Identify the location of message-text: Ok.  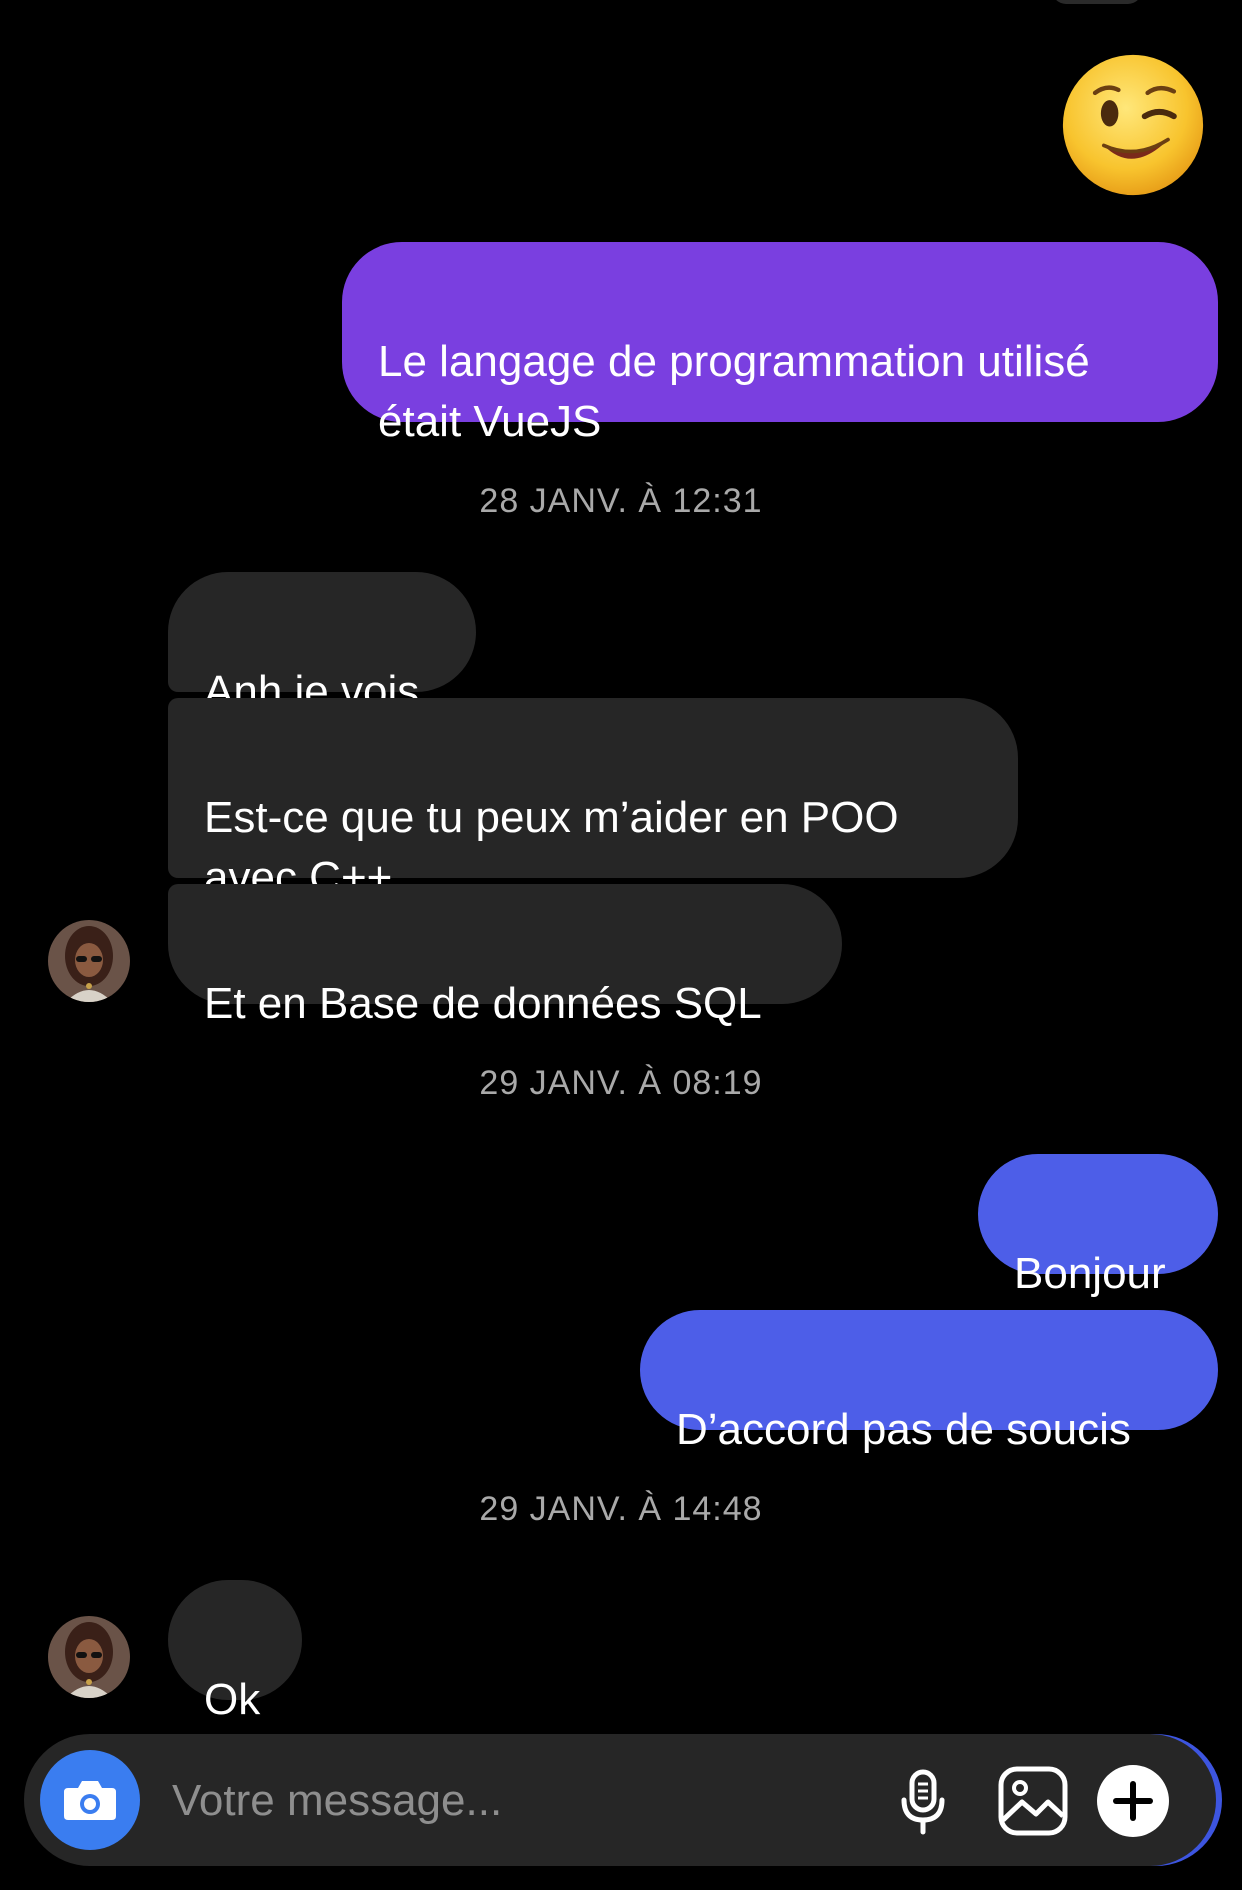
(232, 1699).